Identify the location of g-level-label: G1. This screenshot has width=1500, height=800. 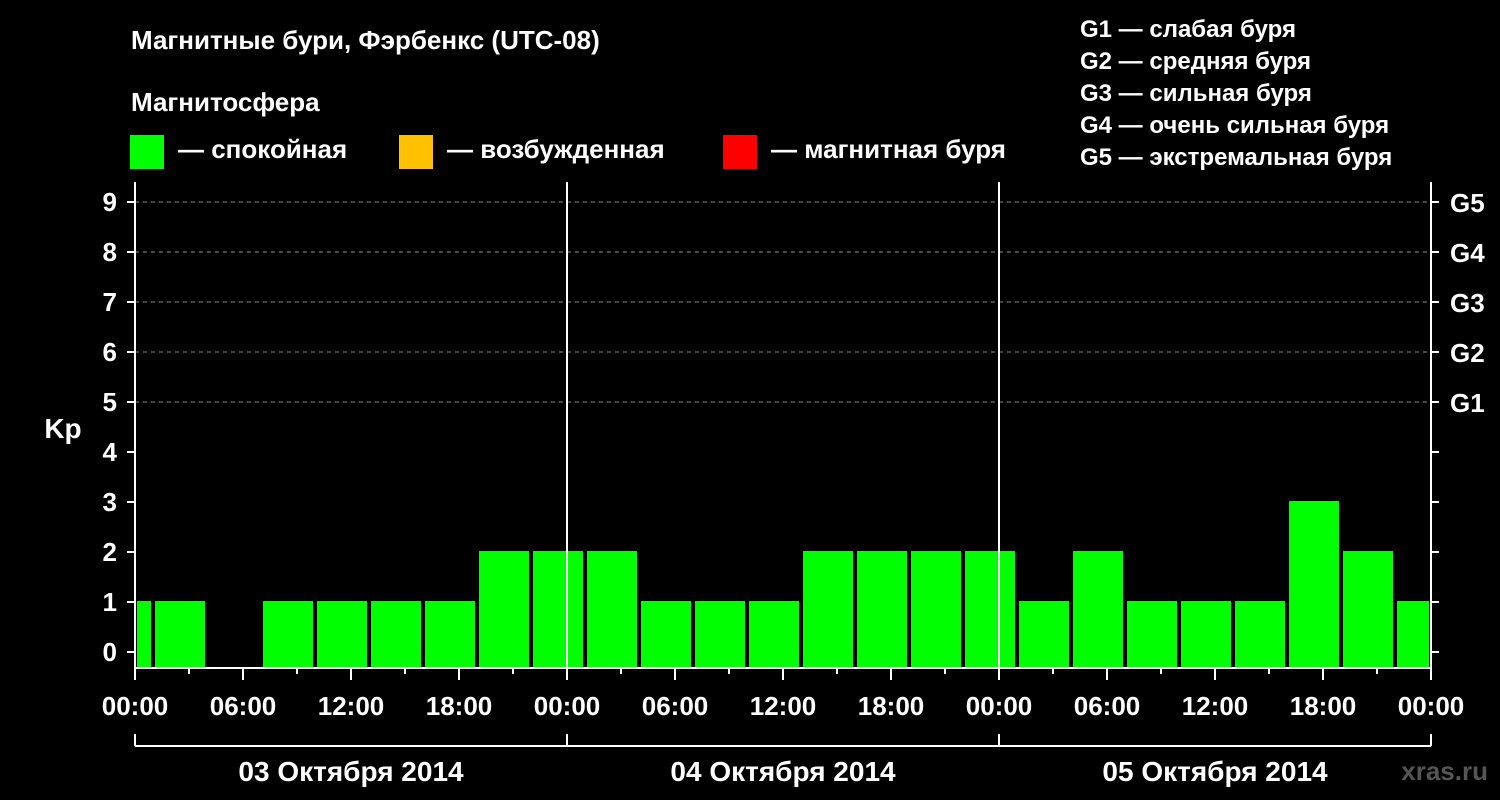
(1467, 403).